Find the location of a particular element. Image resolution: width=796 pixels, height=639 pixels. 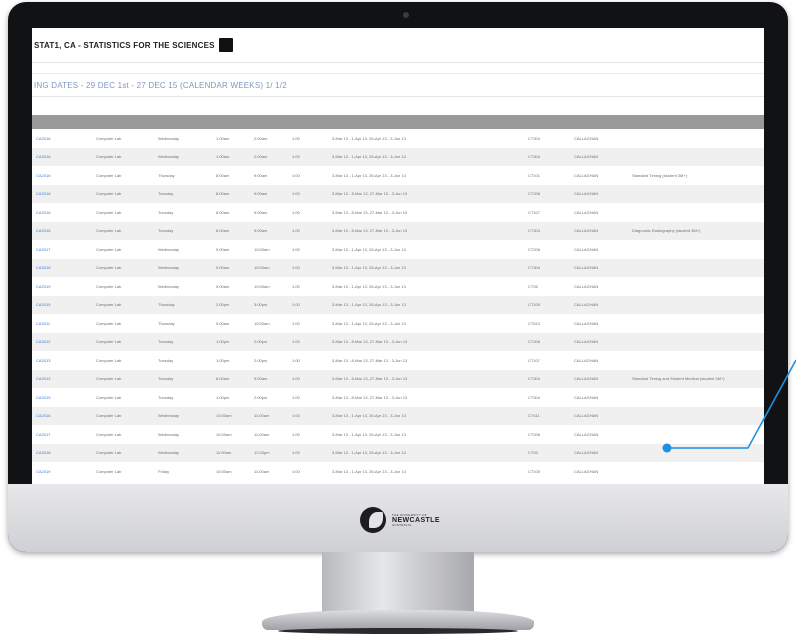

monitor-stand-base is located at coordinates (398, 620).